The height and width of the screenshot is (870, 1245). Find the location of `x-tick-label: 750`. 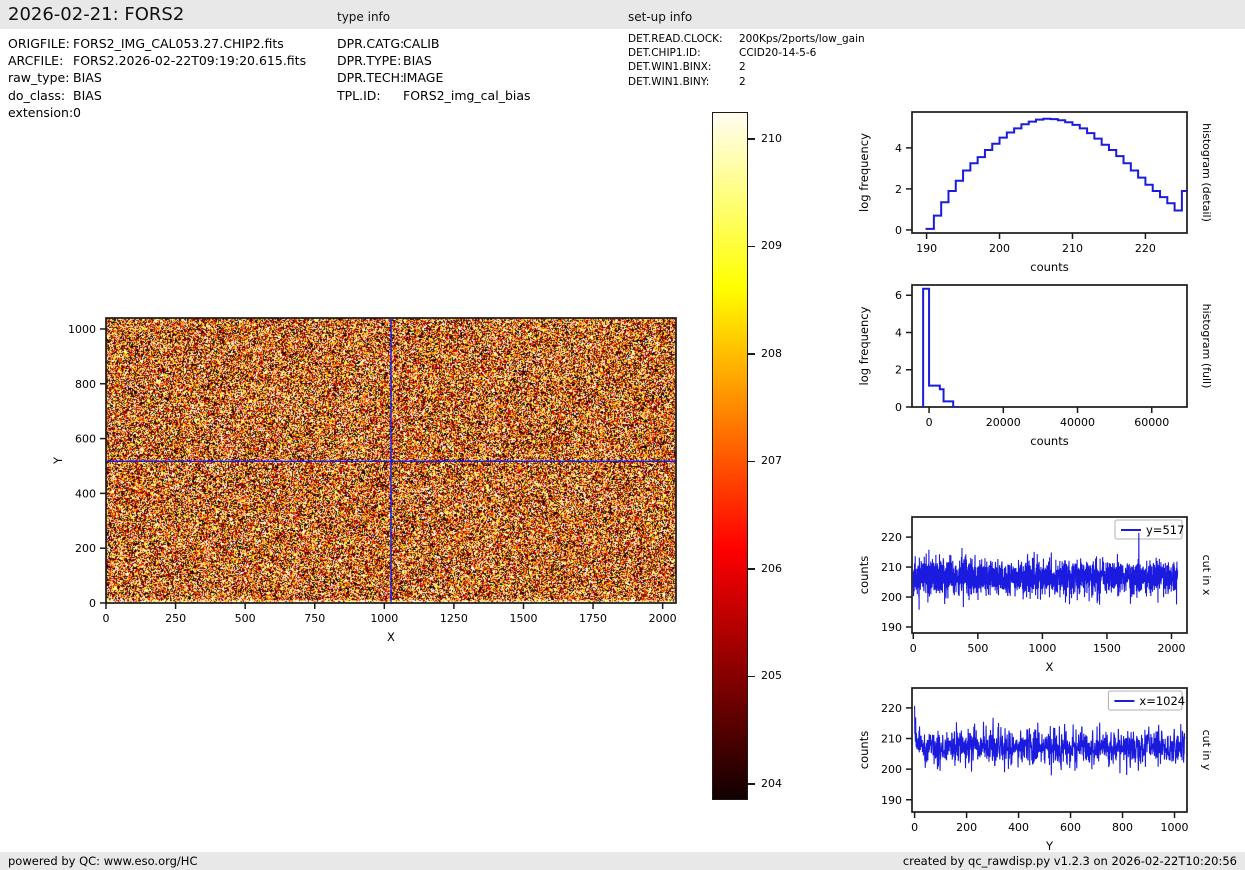

x-tick-label: 750 is located at coordinates (314, 618).